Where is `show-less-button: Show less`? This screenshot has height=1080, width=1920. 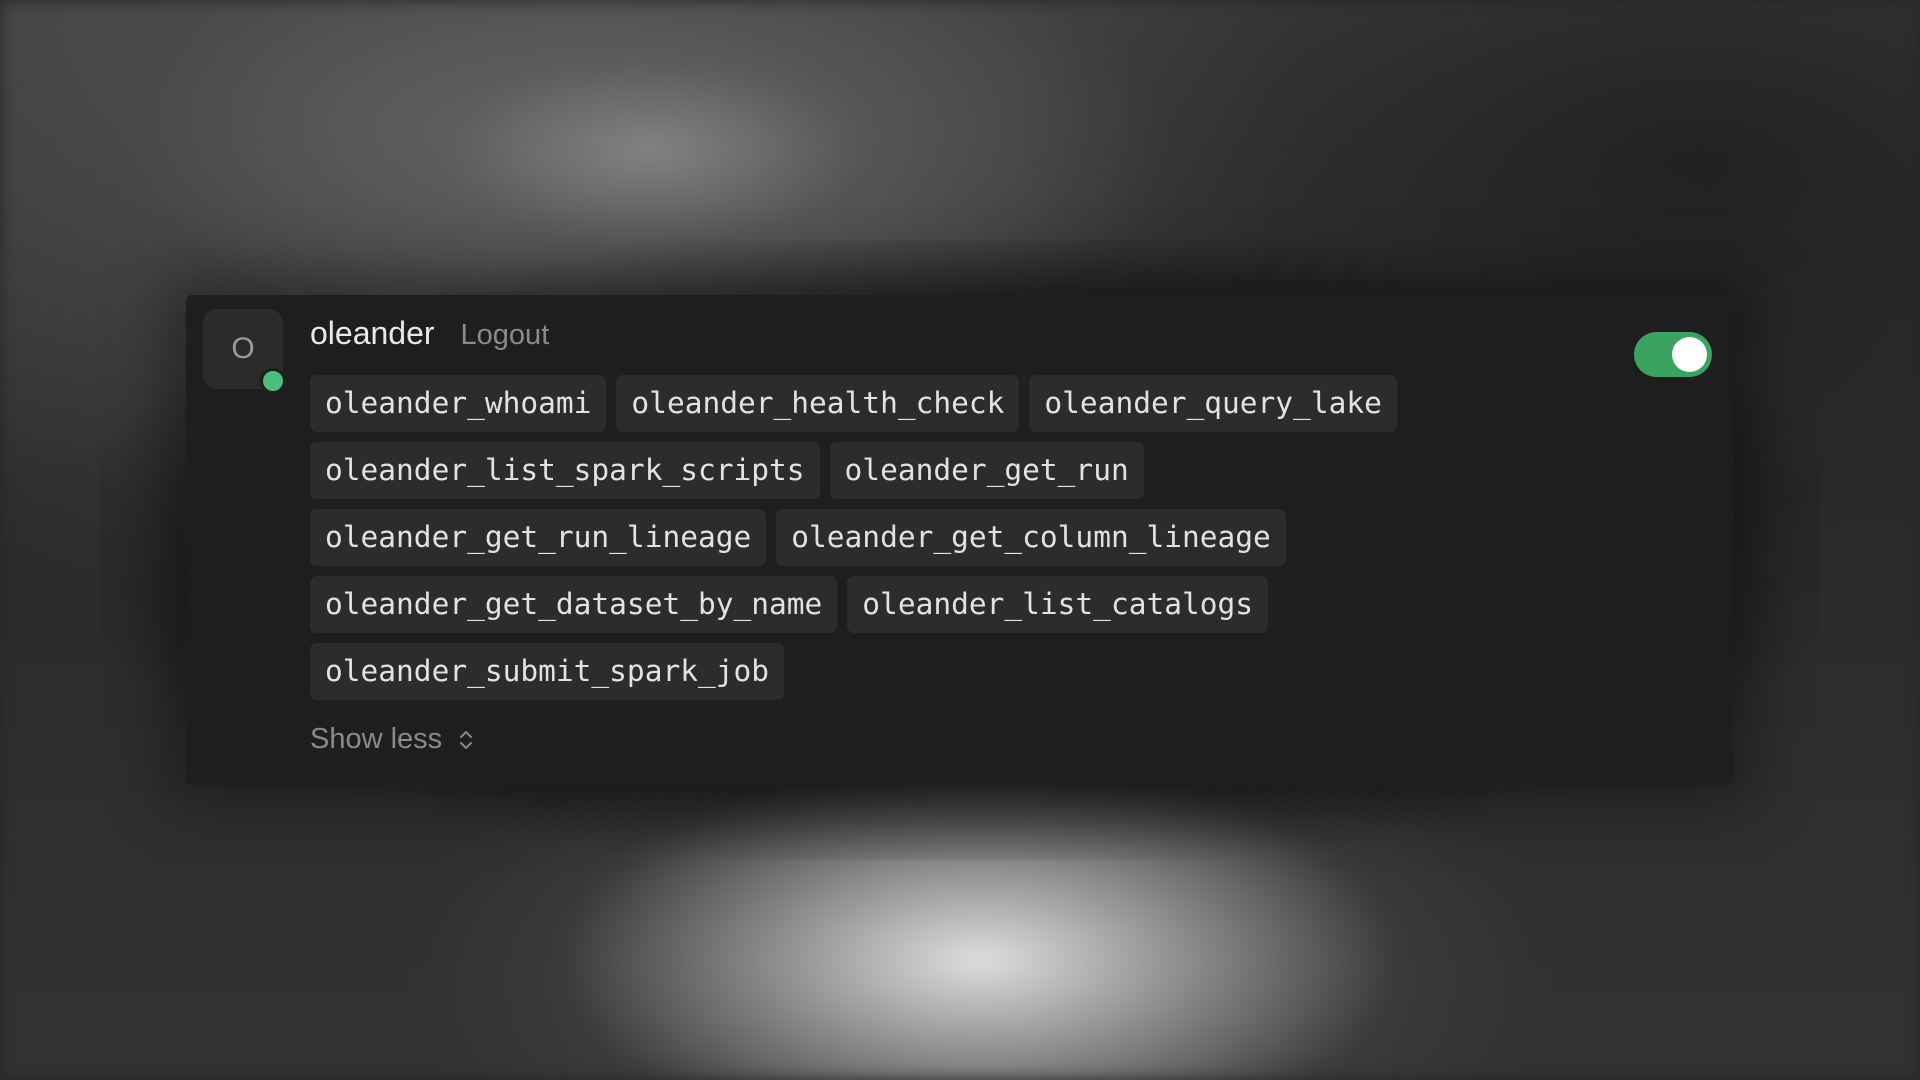
show-less-button: Show less is located at coordinates (393, 739).